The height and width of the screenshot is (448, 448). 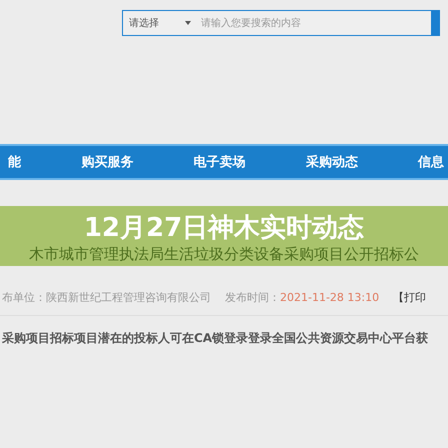 I want to click on caret-icon, so click(x=188, y=23).